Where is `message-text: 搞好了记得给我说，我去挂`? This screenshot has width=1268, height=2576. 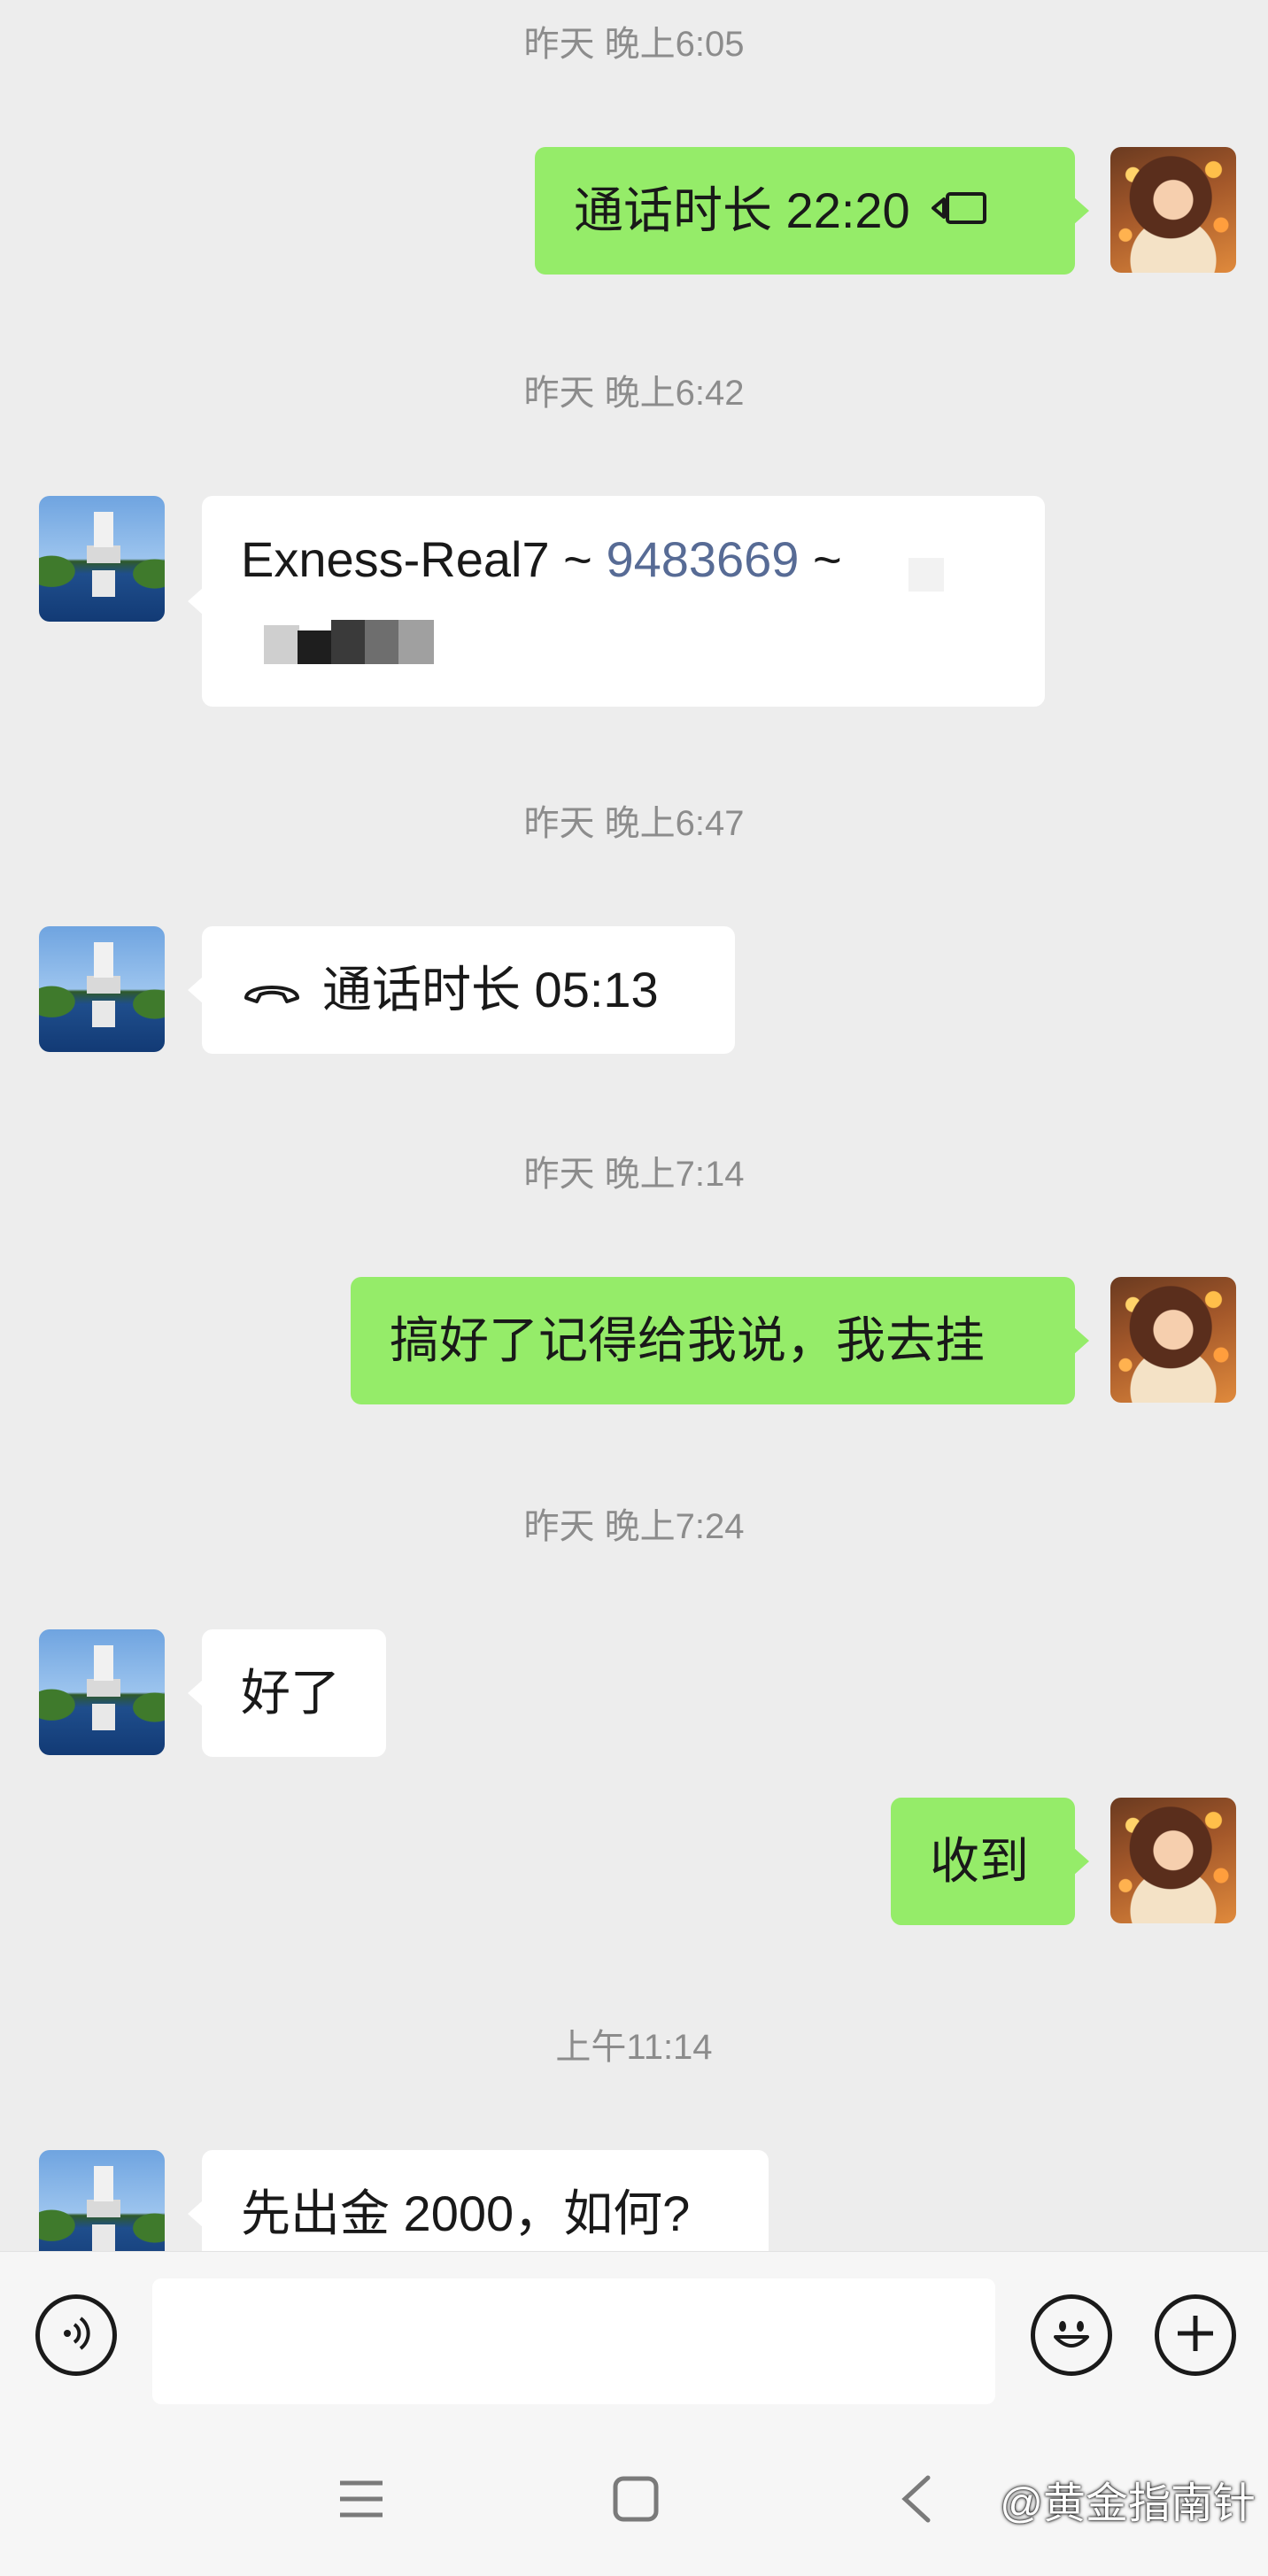
message-text: 搞好了记得给我说，我去挂 is located at coordinates (688, 1340).